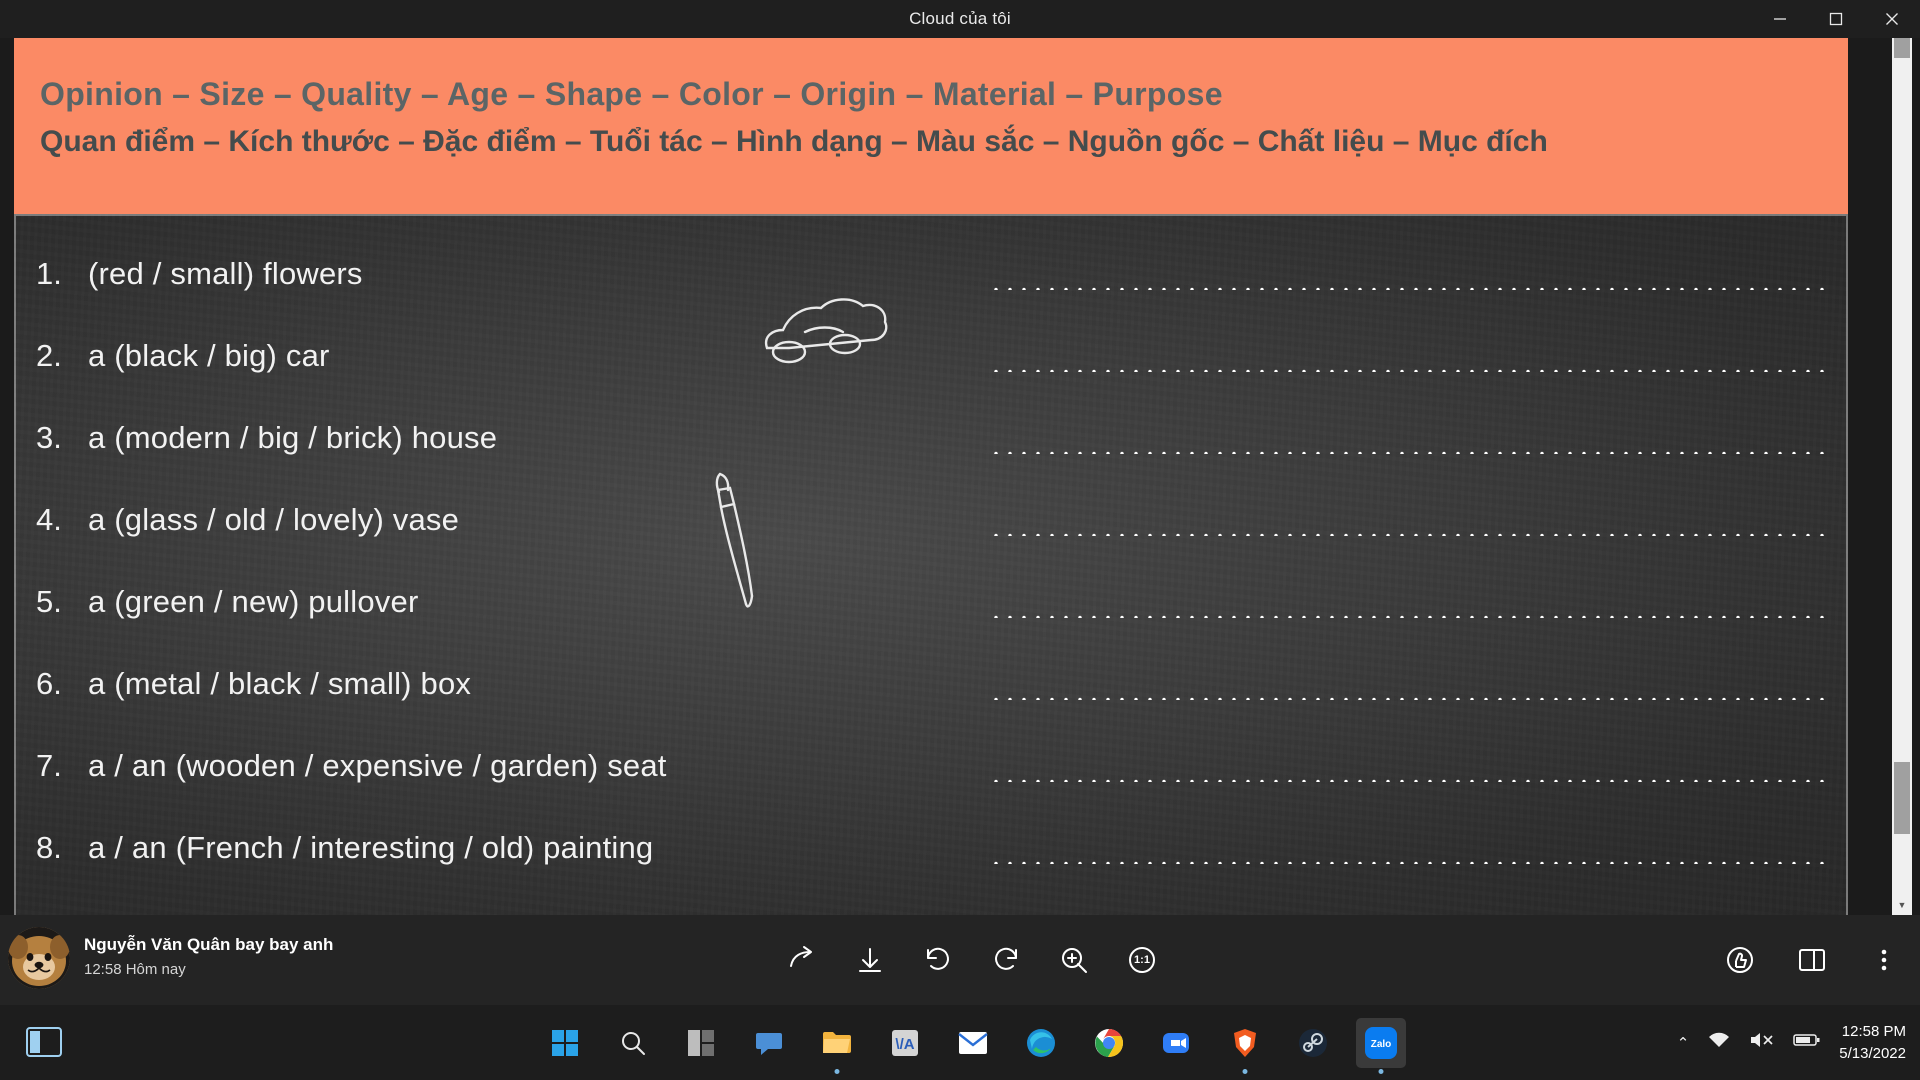 The width and height of the screenshot is (1920, 1080). I want to click on volume-muted-icon, so click(1762, 1042).